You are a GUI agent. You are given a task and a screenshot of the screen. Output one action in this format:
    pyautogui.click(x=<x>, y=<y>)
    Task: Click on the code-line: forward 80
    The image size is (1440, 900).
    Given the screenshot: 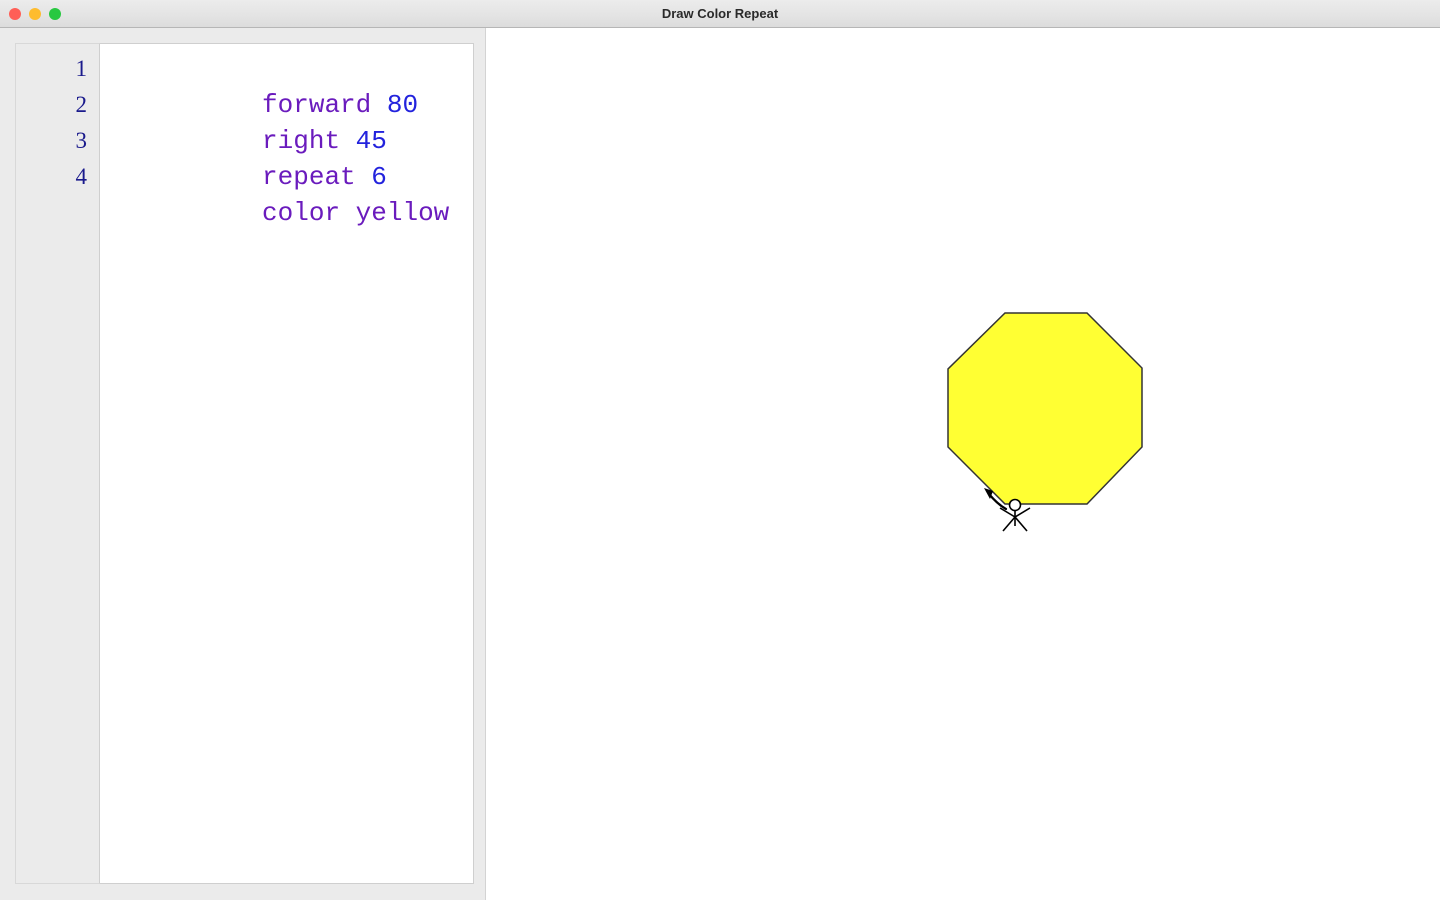 What is the action you would take?
    pyautogui.click(x=289, y=85)
    